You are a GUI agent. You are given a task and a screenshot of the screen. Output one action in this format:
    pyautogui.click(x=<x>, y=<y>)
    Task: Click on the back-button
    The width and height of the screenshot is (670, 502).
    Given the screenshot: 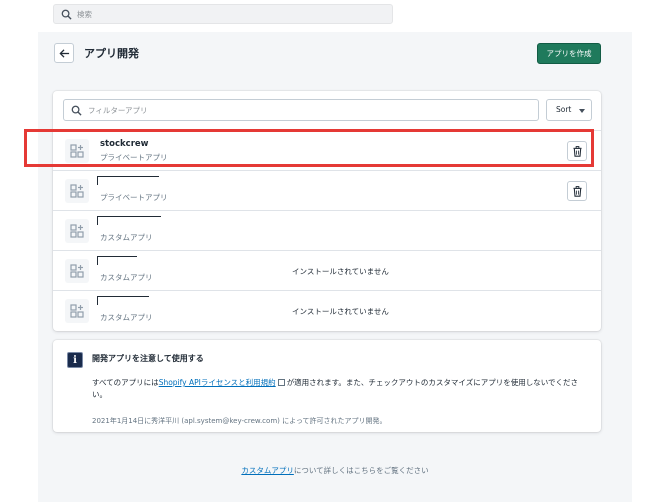 What is the action you would take?
    pyautogui.click(x=64, y=53)
    